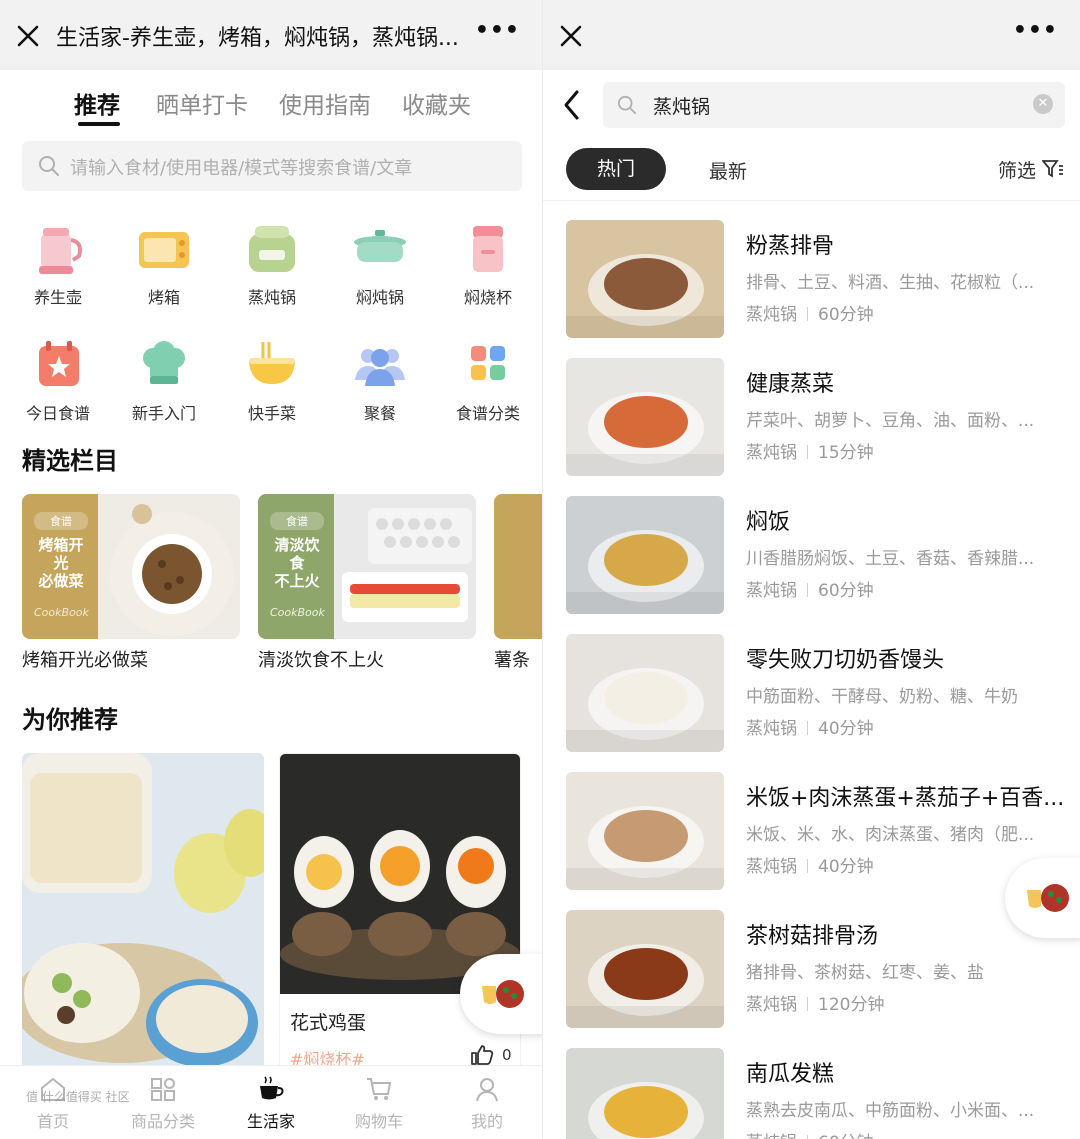  Describe the element at coordinates (790, 384) in the screenshot. I see `recipe-title: 健康蒸菜` at that location.